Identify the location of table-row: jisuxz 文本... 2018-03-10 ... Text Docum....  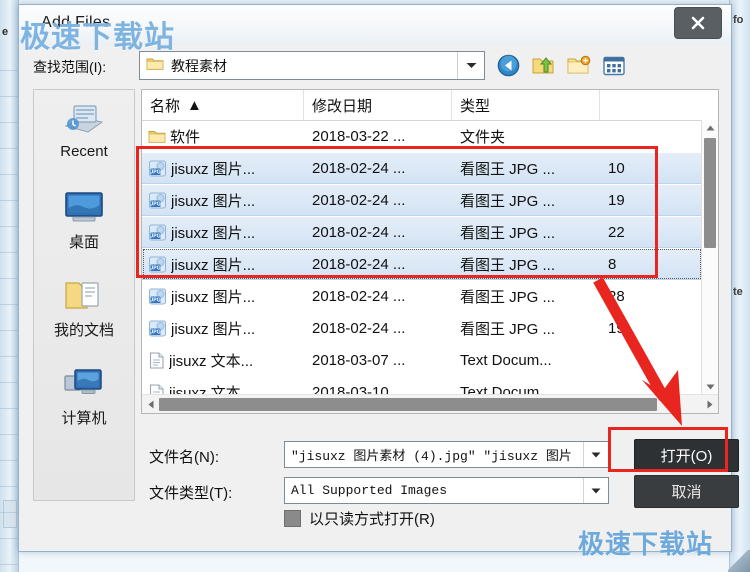
(422, 385).